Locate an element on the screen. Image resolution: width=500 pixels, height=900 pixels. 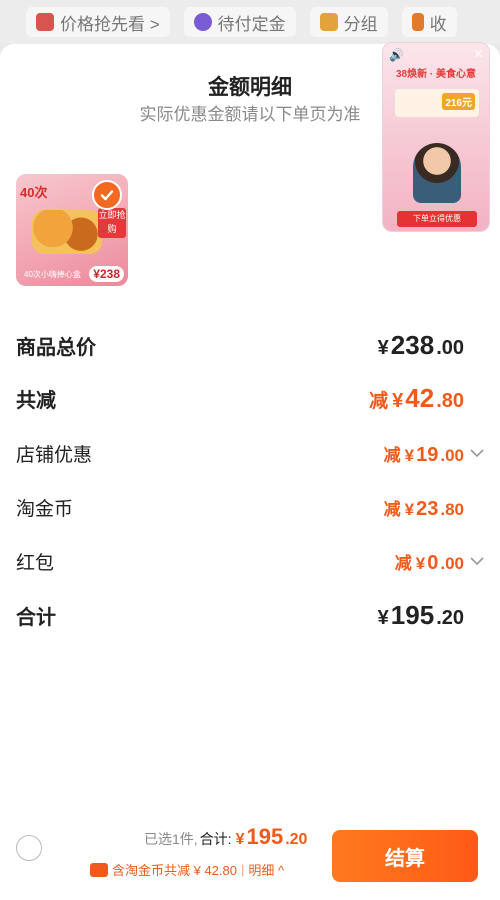
coin-discount-row: 淘金币 减 ¥ 23 .80 is located at coordinates (250, 507).